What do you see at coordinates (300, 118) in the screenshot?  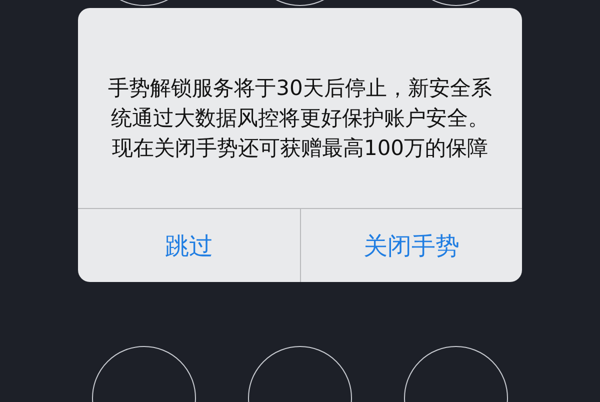 I see `alert-message: 手势解锁服务将于30天后停止，新安全系统通过大数据风控将更好保护账户安全。现在关闭手势还可获赠最高100万的保障` at bounding box center [300, 118].